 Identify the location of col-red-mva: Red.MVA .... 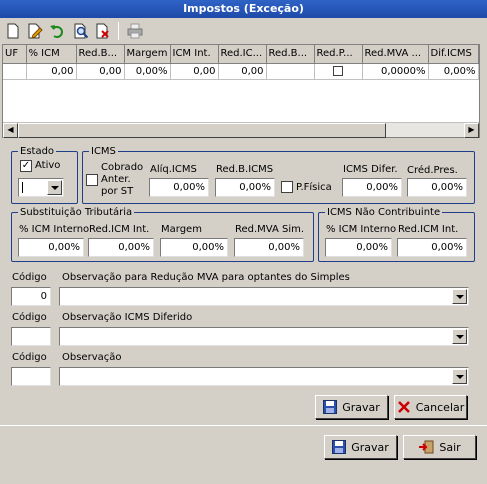
(395, 54).